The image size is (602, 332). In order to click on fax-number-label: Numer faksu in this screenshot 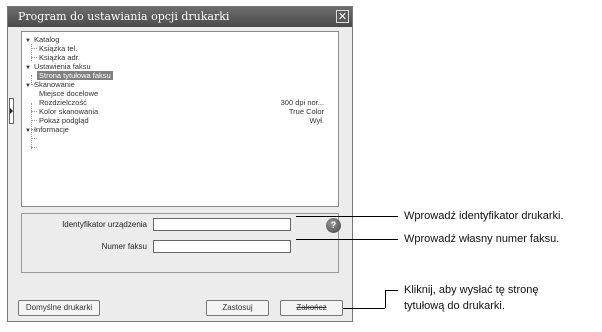, I will do `click(124, 246)`.